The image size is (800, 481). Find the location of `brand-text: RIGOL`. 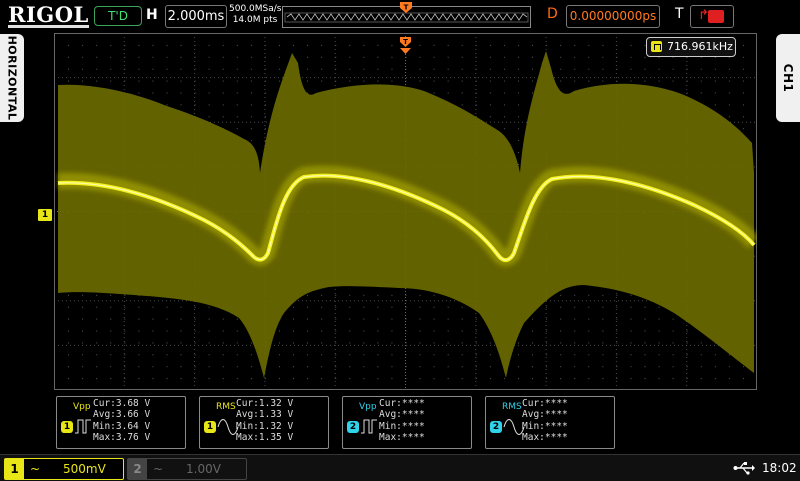

brand-text: RIGOL is located at coordinates (48, 14).